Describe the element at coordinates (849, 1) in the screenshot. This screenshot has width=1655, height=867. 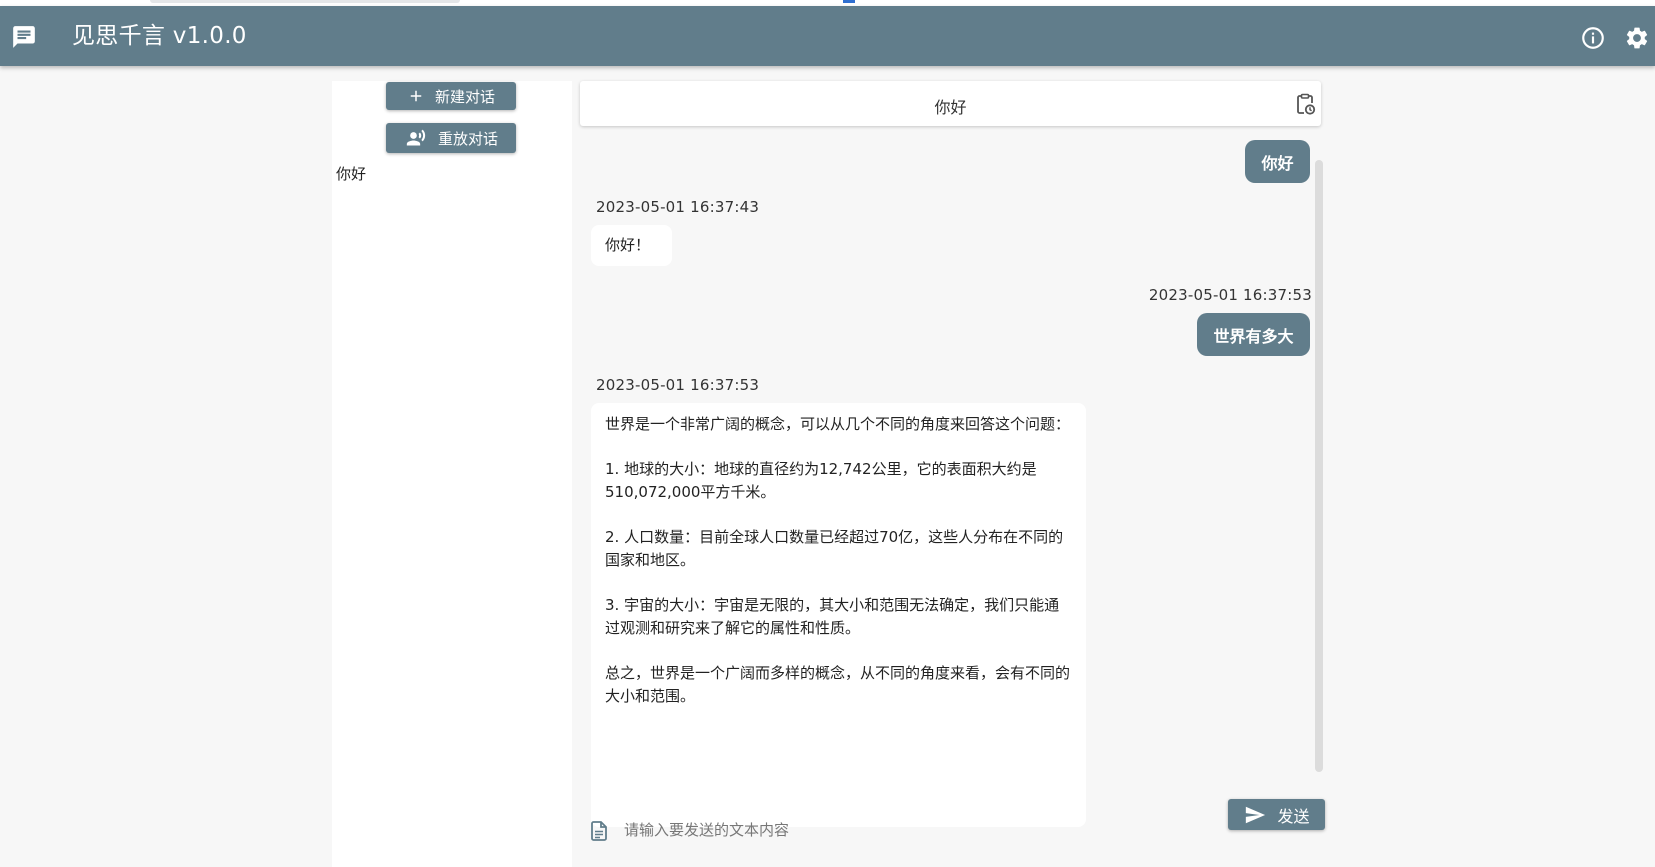
I see `browser-indicator` at that location.